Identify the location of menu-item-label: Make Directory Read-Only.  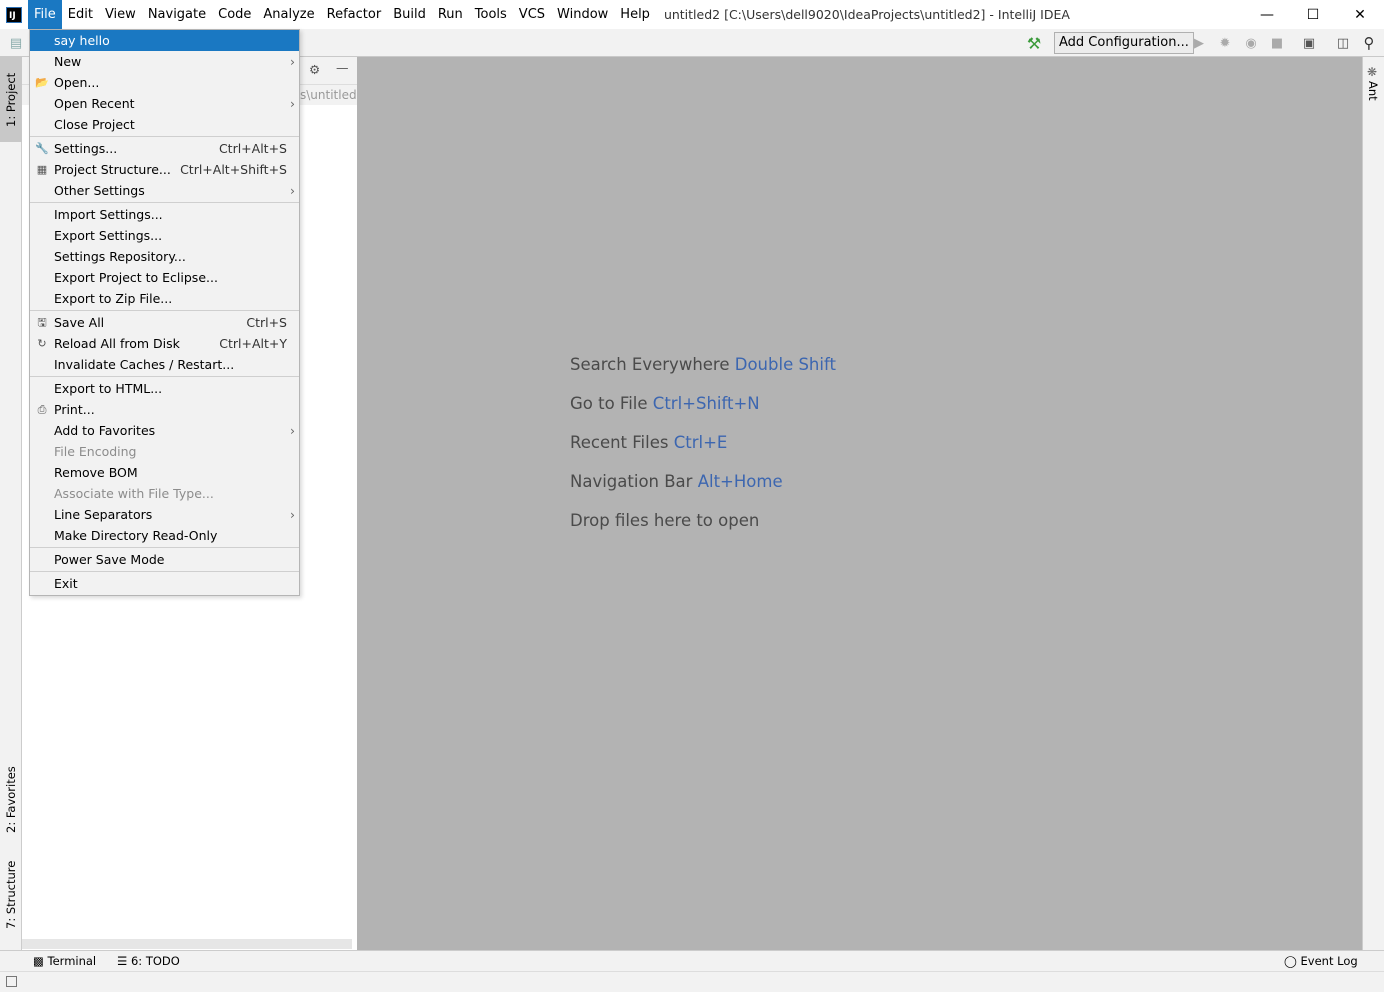
(136, 535).